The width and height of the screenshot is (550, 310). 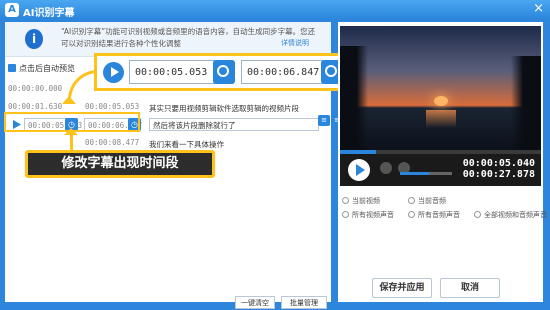 What do you see at coordinates (366, 201) in the screenshot?
I see `option-label: 当前视频` at bounding box center [366, 201].